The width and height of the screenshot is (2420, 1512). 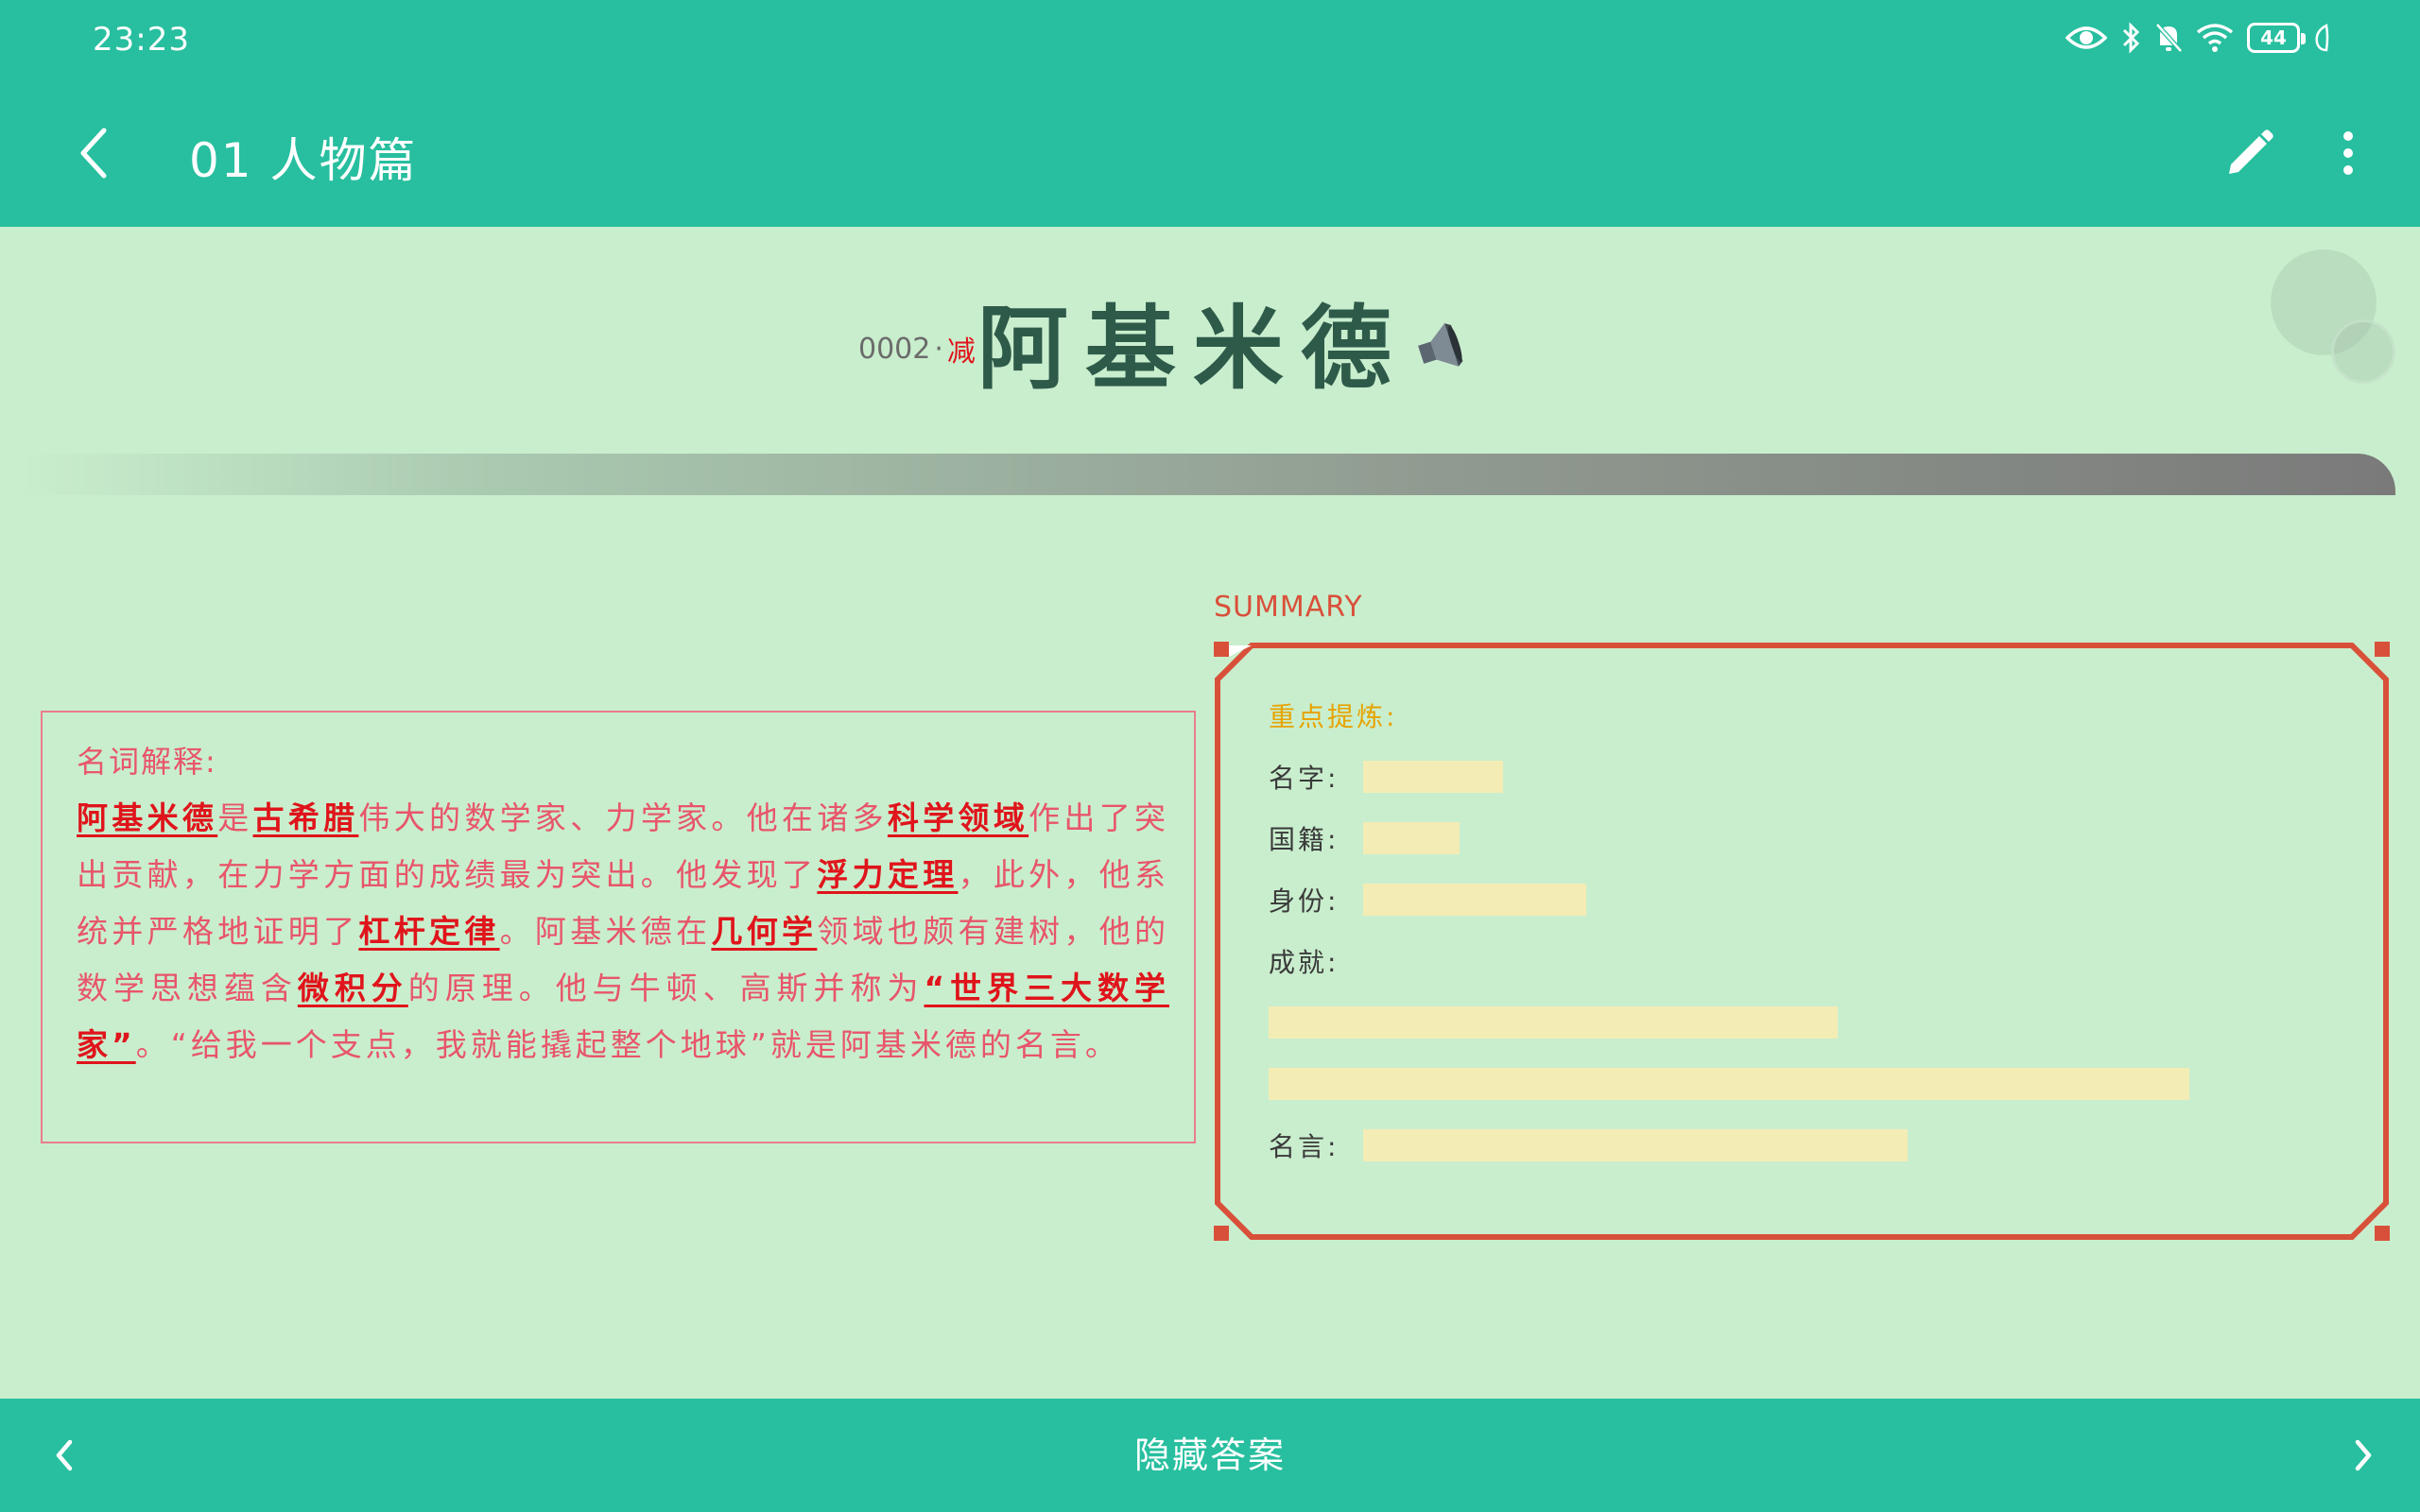 What do you see at coordinates (666, 988) in the screenshot?
I see `definition-segment: 的原理。他与牛顿、高斯并称为` at bounding box center [666, 988].